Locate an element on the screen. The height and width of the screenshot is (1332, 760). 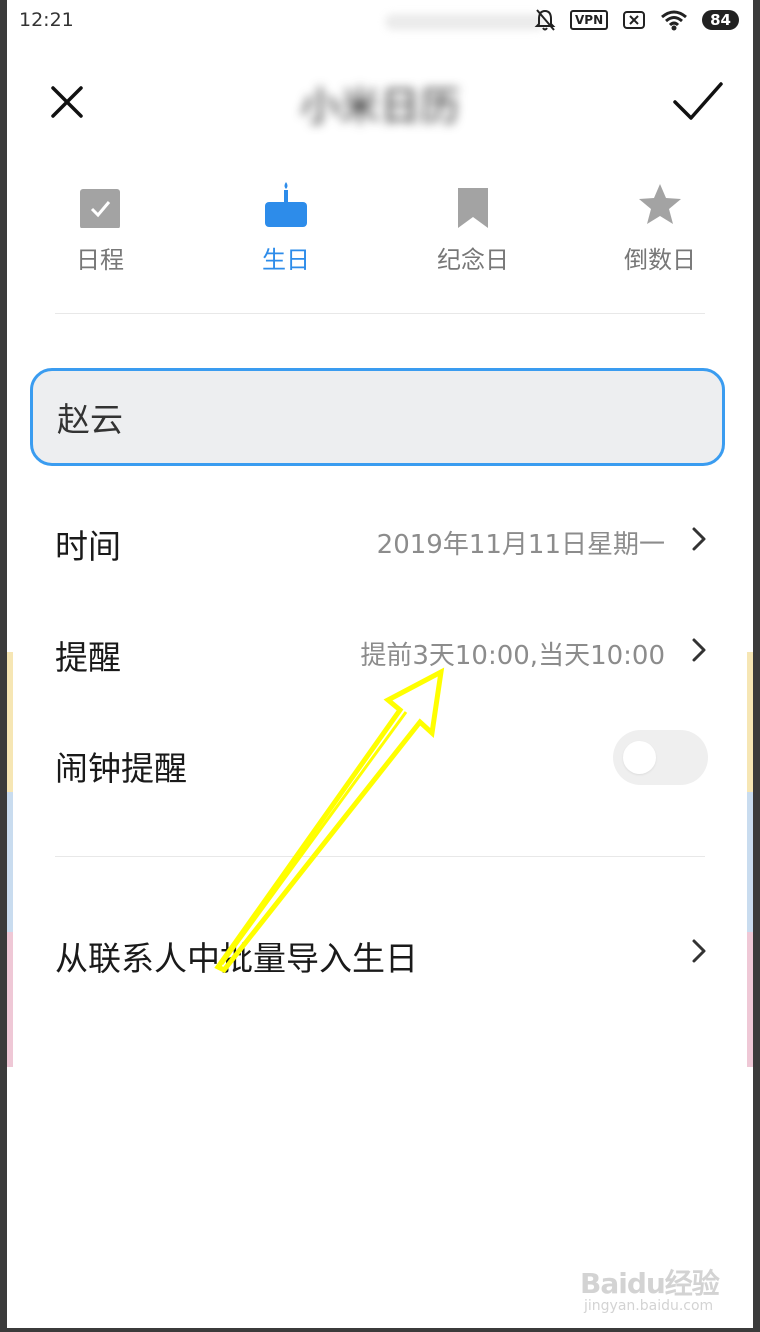
device-frame-bottom is located at coordinates (380, 1330).